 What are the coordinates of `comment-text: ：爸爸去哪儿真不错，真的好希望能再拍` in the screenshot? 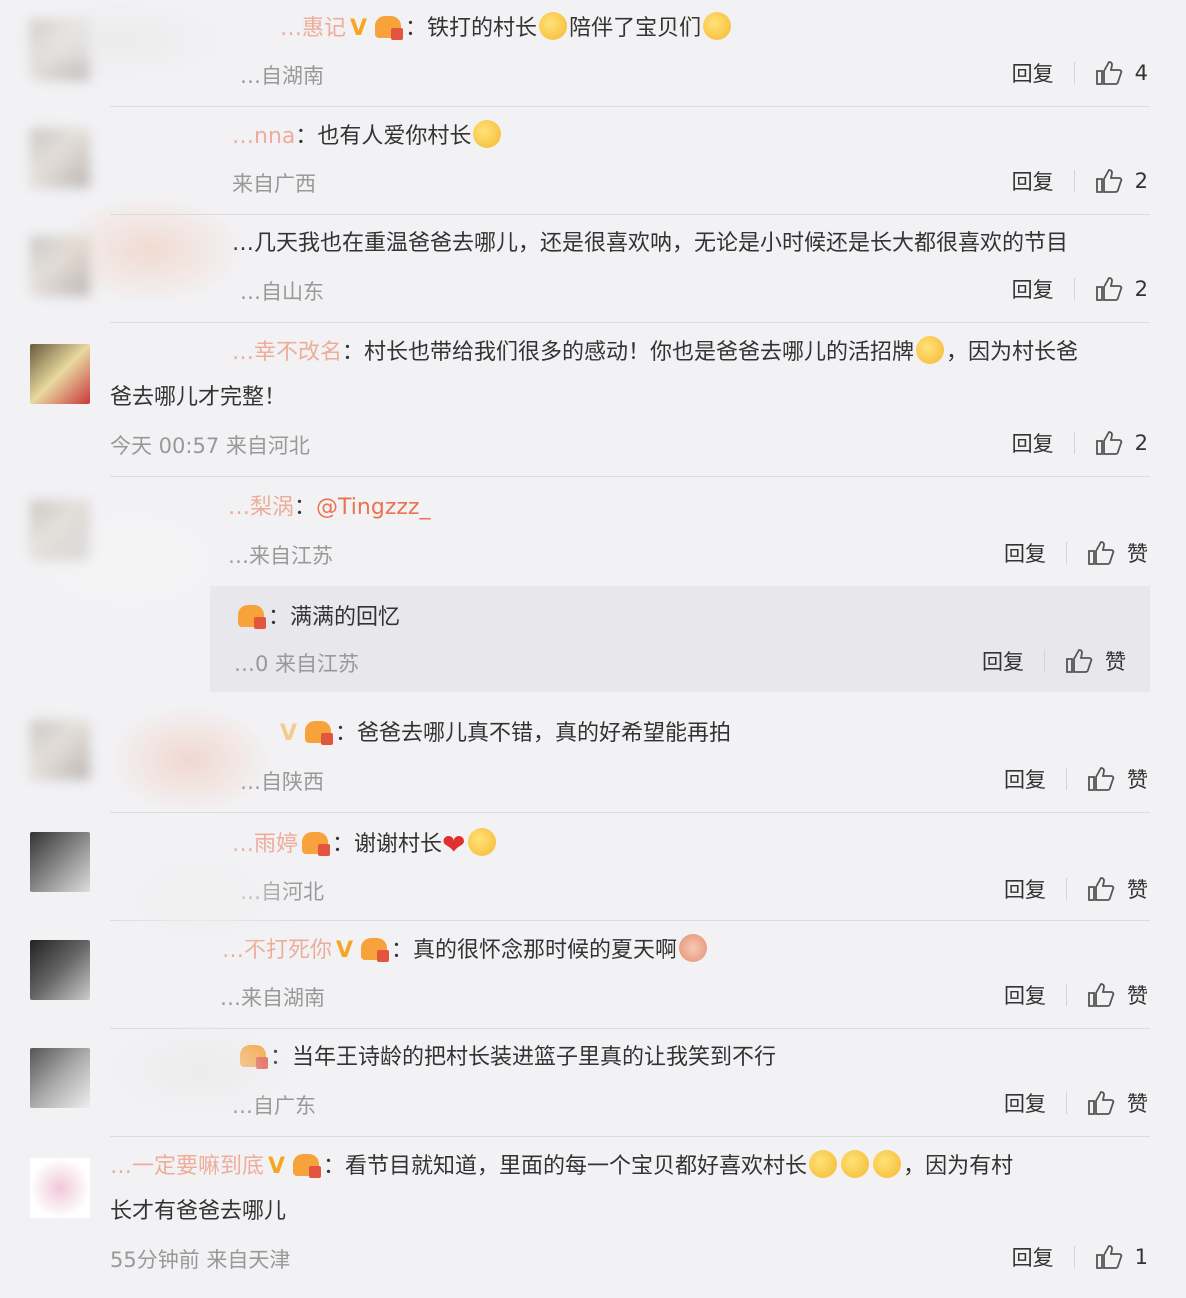 It's located at (533, 733).